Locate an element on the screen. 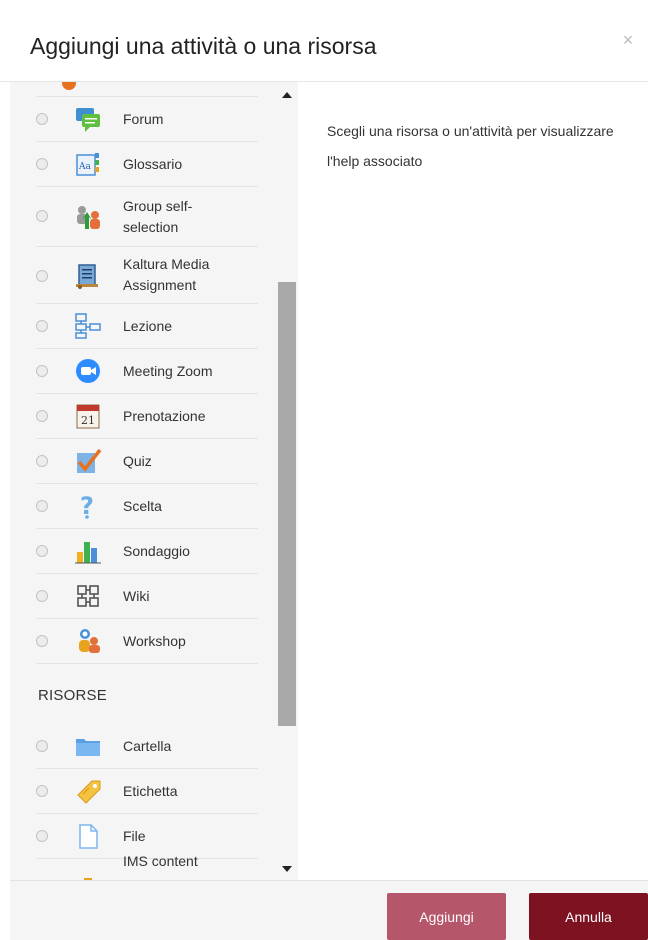  close-icon: × is located at coordinates (628, 40).